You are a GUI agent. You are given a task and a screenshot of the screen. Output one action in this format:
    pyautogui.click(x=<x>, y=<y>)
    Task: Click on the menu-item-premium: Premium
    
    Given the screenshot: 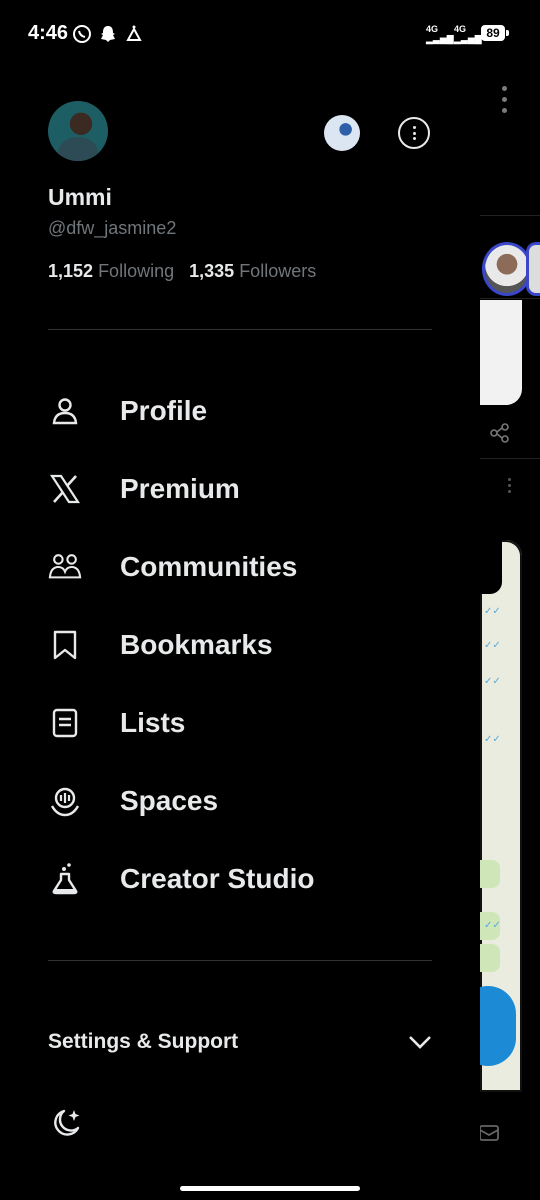 What is the action you would take?
    pyautogui.click(x=248, y=489)
    